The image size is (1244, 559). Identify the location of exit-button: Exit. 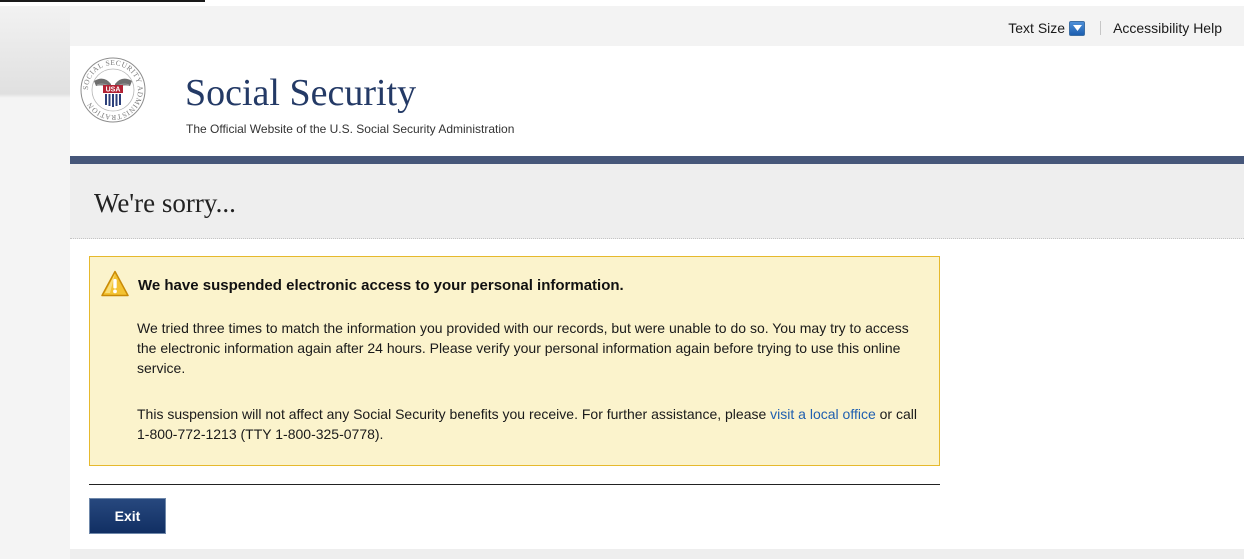
(127, 516).